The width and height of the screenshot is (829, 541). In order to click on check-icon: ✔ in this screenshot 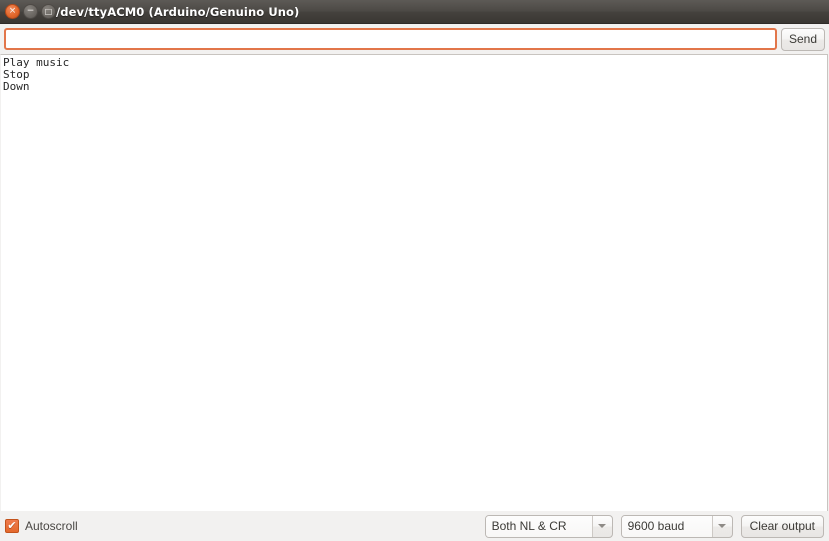, I will do `click(12, 525)`.